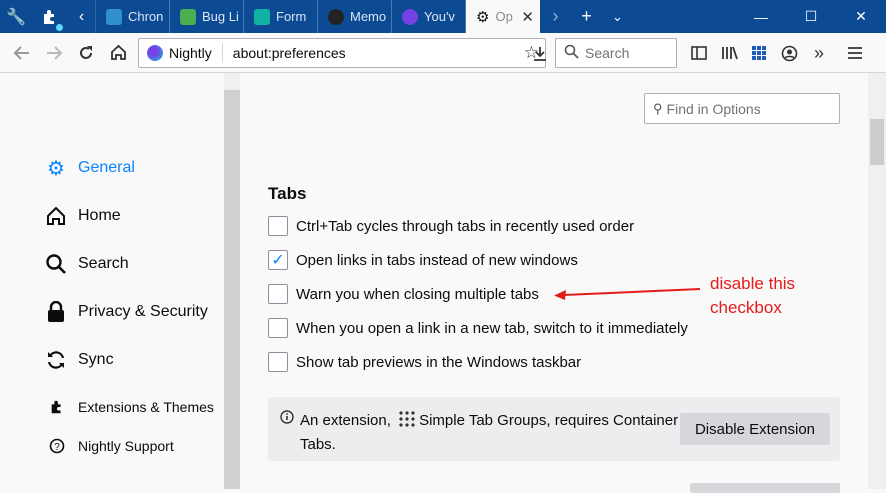 Image resolution: width=886 pixels, height=493 pixels. Describe the element at coordinates (819, 53) in the screenshot. I see `overflow-chevron-icon: »` at that location.